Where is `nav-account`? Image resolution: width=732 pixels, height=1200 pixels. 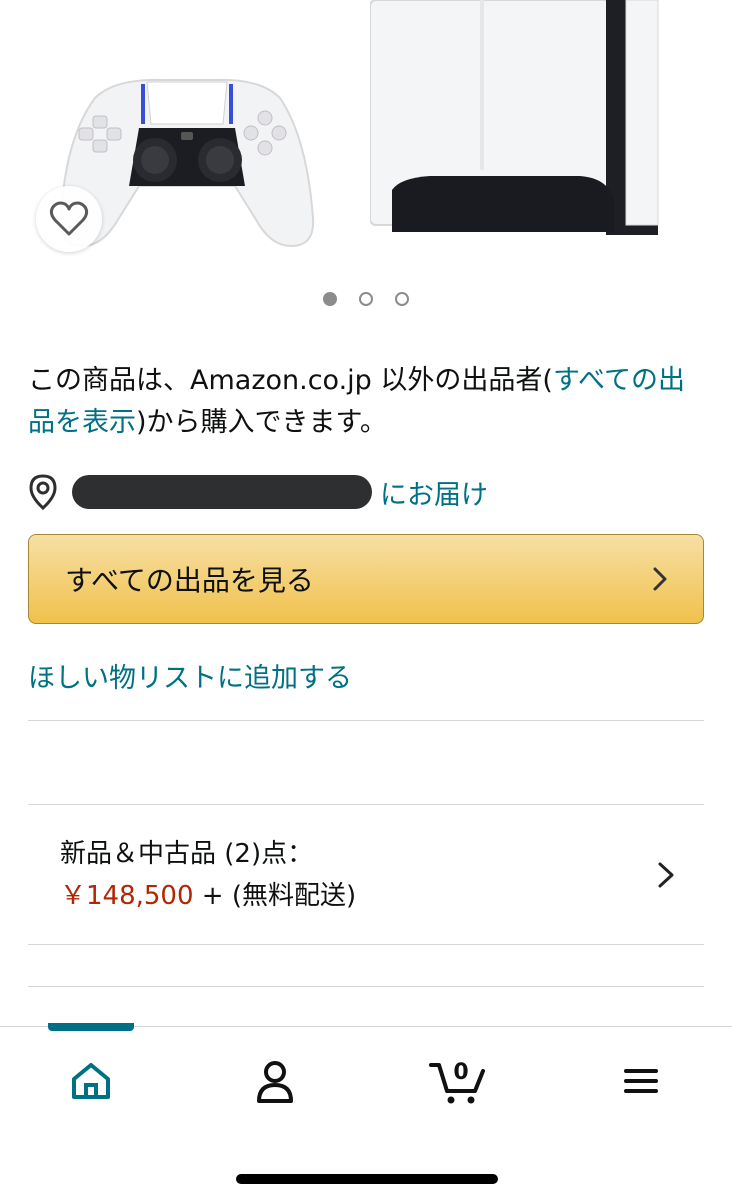 nav-account is located at coordinates (275, 1081).